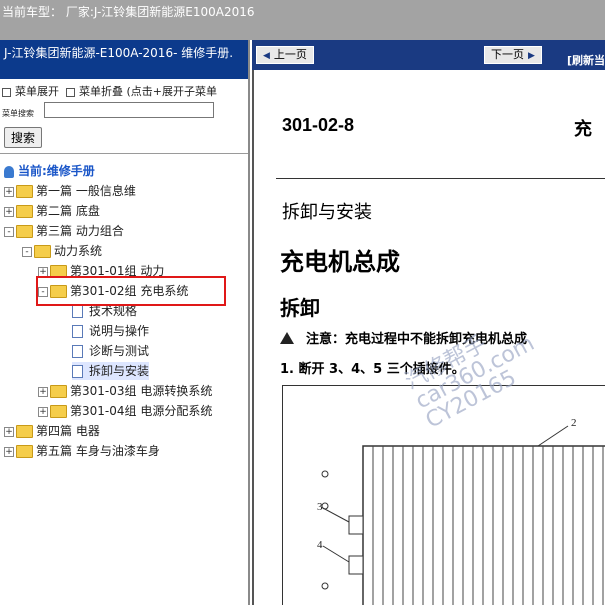 This screenshot has width=605, height=605. What do you see at coordinates (440, 178) in the screenshot?
I see `divider` at bounding box center [440, 178].